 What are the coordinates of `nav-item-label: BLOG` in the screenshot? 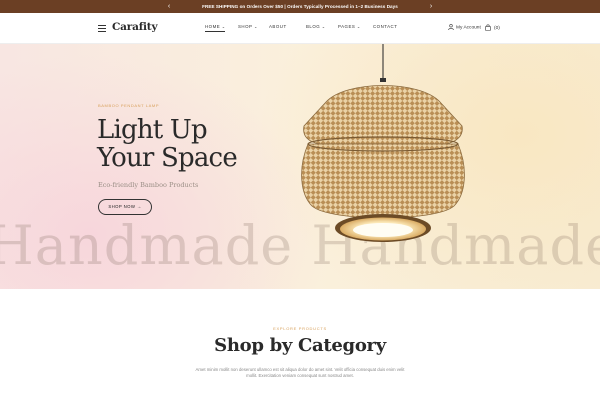 It's located at (313, 26).